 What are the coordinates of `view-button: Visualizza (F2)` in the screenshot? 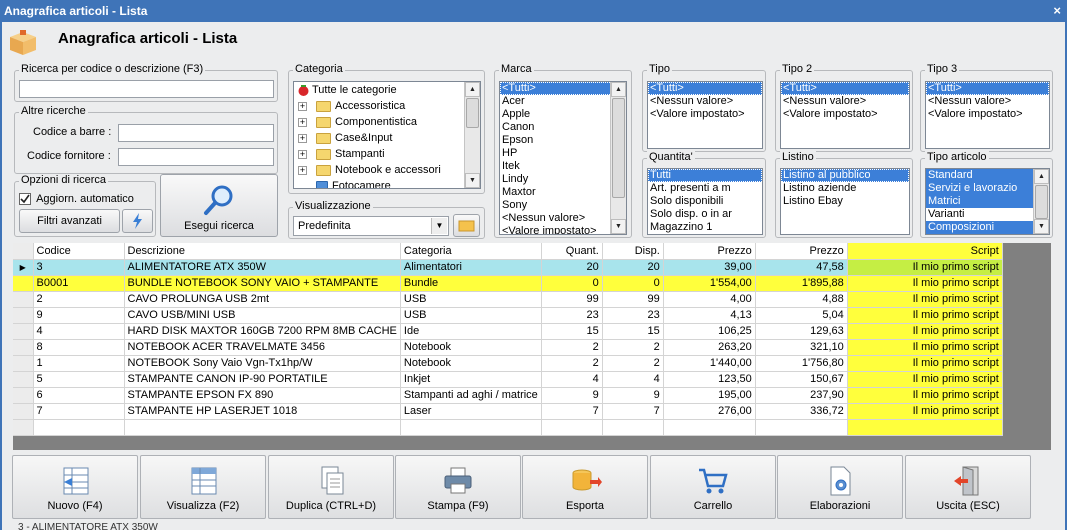 It's located at (203, 487).